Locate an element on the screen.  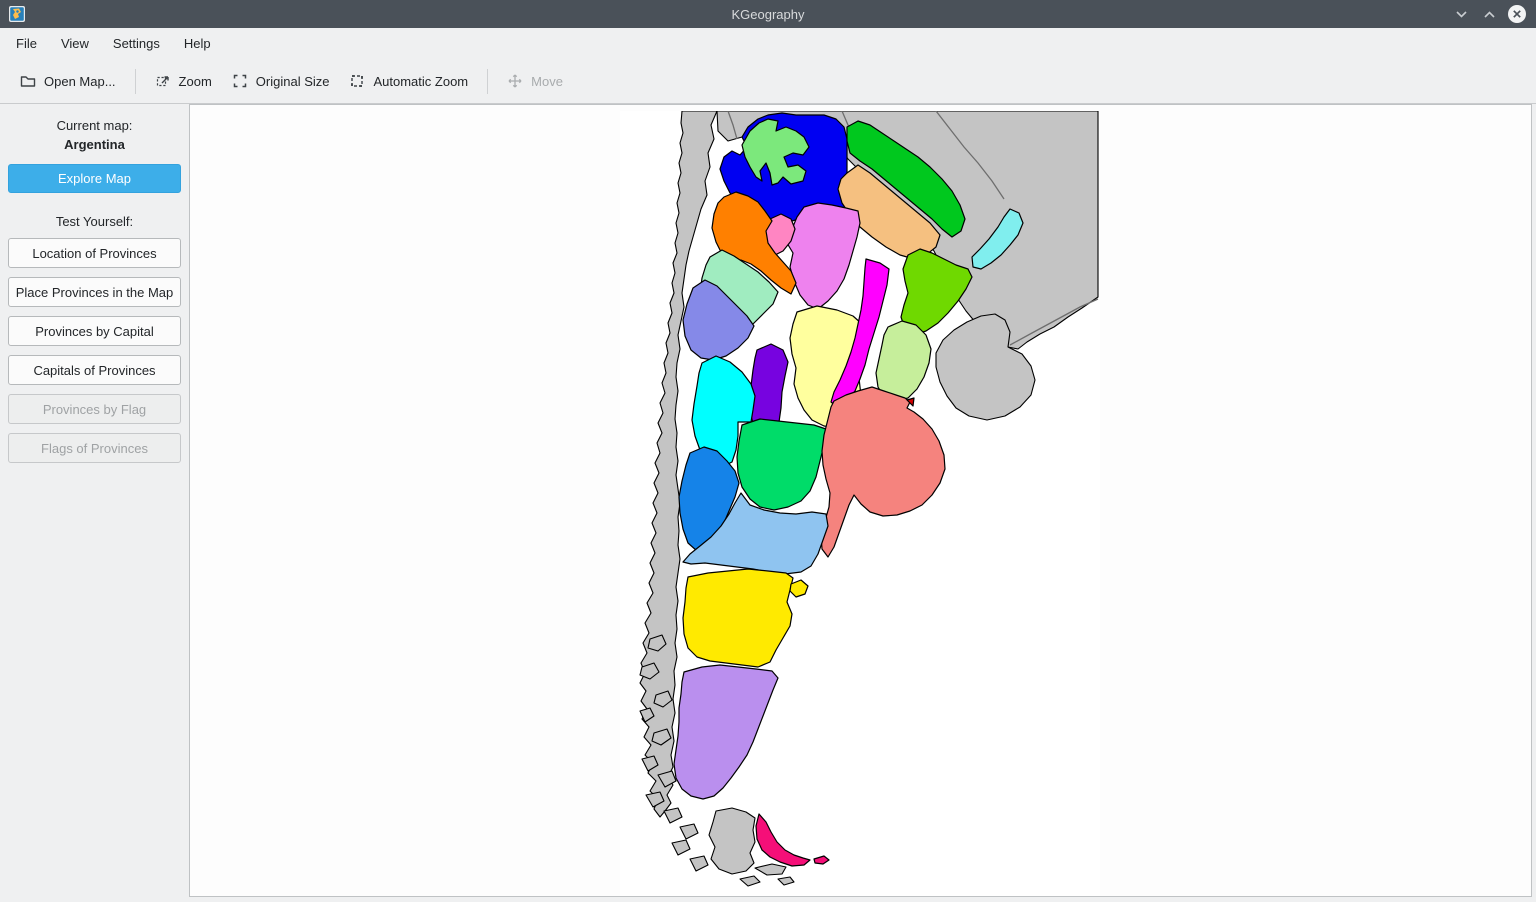
chevron-up-icon is located at coordinates (1489, 14).